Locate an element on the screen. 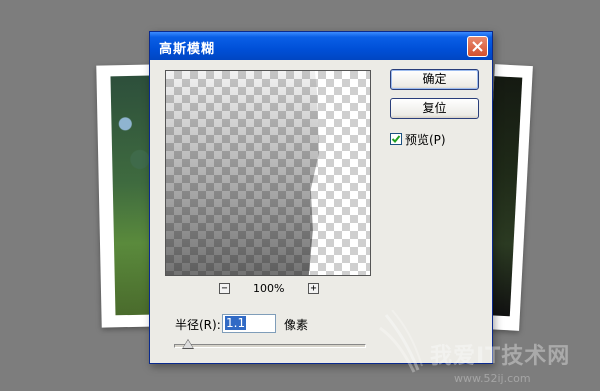 The width and height of the screenshot is (600, 391). close-button is located at coordinates (477, 46).